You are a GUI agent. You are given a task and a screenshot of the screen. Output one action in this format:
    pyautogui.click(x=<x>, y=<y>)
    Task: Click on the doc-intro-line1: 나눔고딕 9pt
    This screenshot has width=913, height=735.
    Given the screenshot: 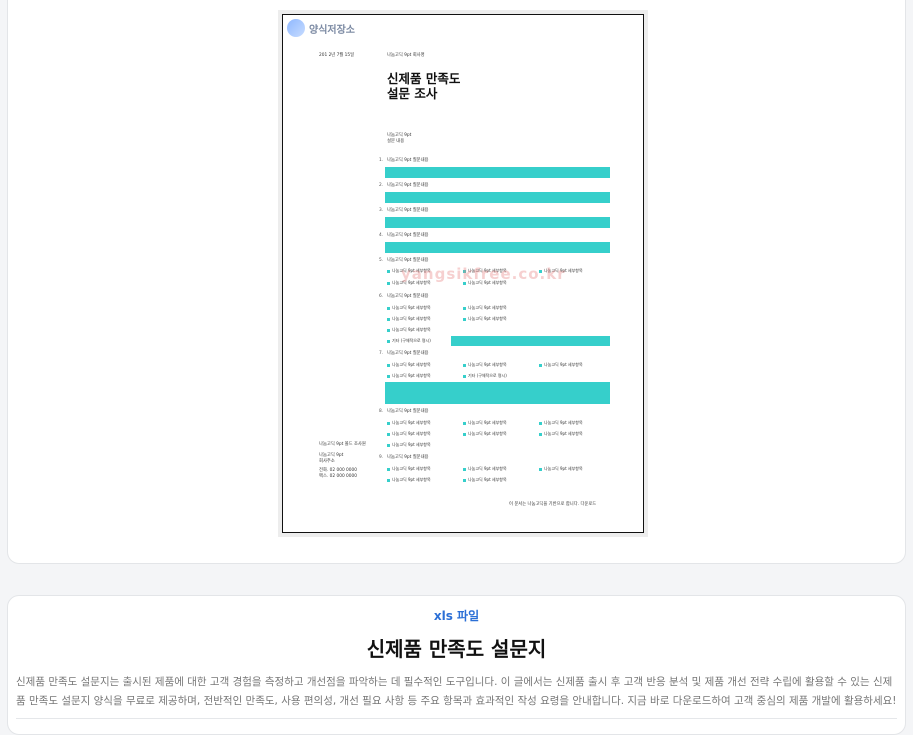 What is the action you would take?
    pyautogui.click(x=399, y=135)
    